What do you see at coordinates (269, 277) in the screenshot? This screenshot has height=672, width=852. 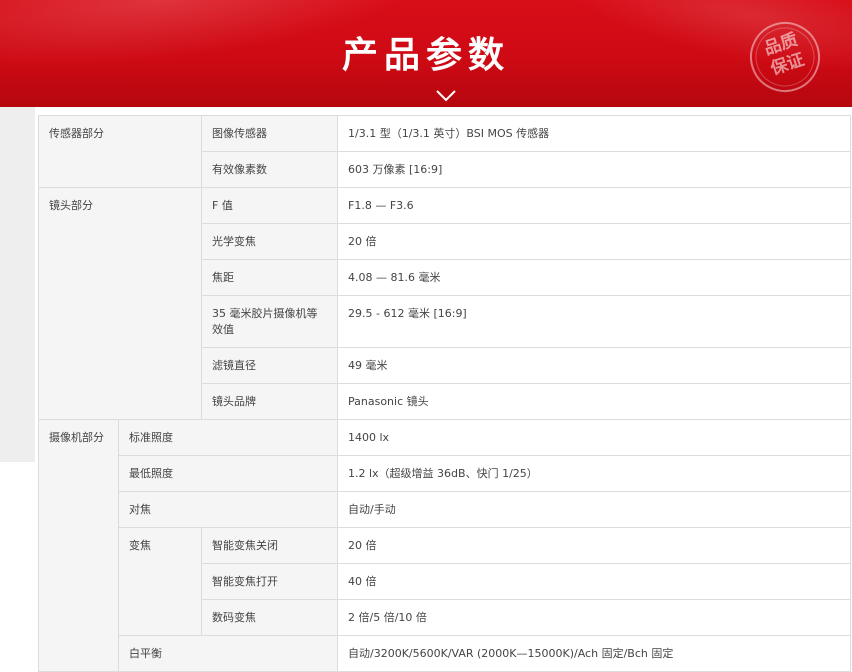 I see `spec-label: 焦距` at bounding box center [269, 277].